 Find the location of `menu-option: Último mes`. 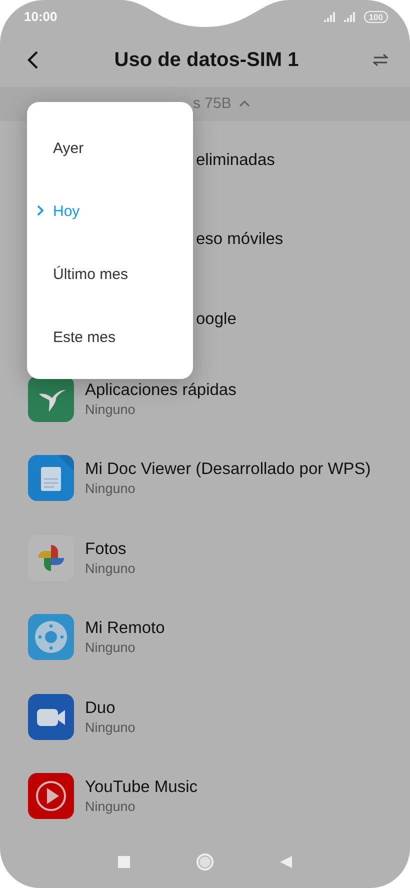

menu-option: Último mes is located at coordinates (82, 274).